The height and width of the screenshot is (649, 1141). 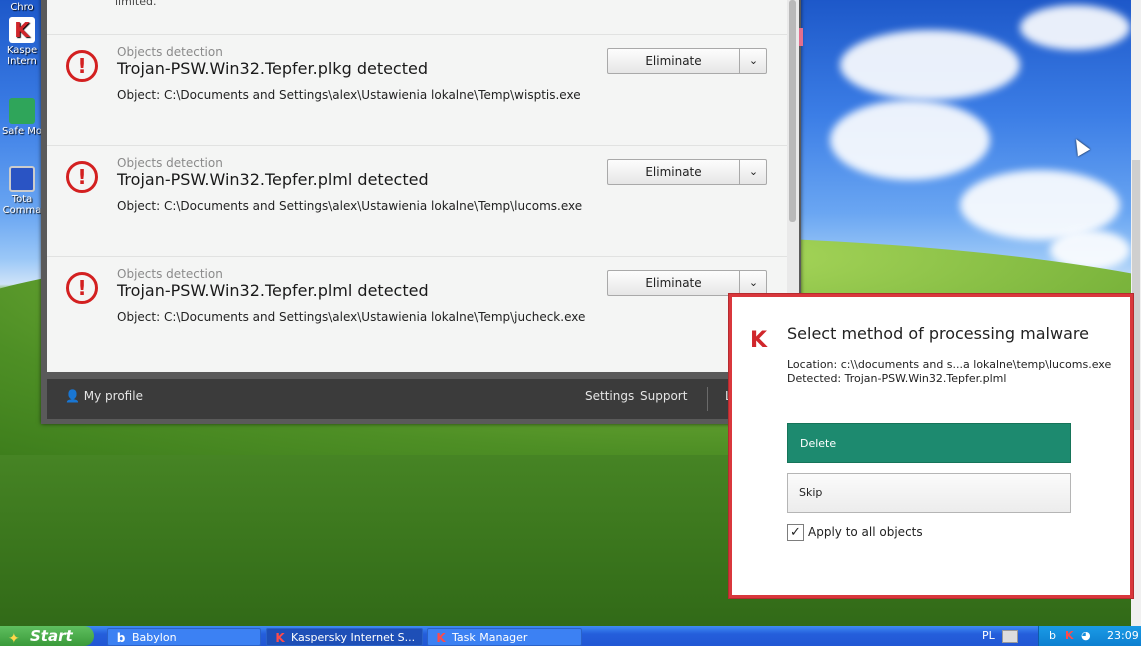 What do you see at coordinates (121, 638) in the screenshot?
I see `babylon-icon: b` at bounding box center [121, 638].